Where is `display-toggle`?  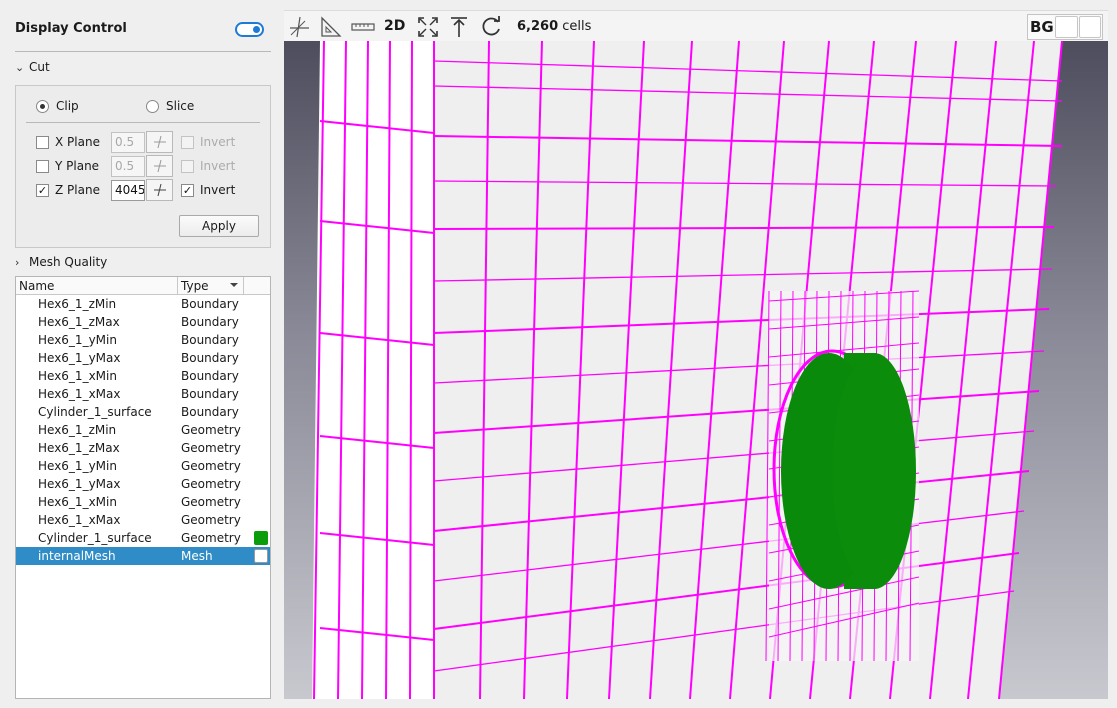 display-toggle is located at coordinates (249, 29).